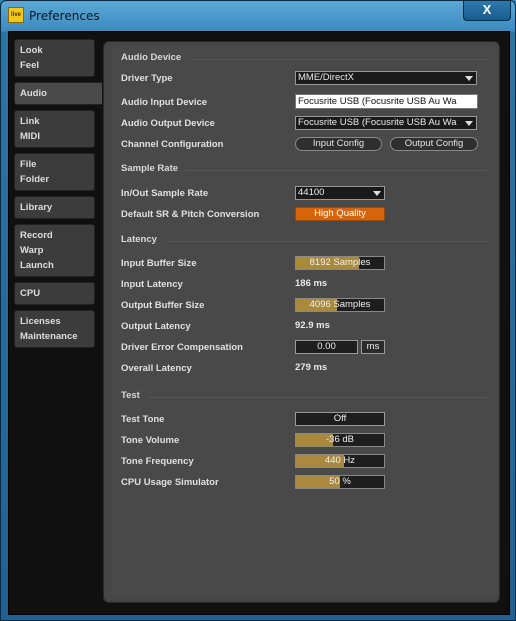 The height and width of the screenshot is (621, 516). Describe the element at coordinates (30, 121) in the screenshot. I see `sidebar-item-label: Link` at that location.